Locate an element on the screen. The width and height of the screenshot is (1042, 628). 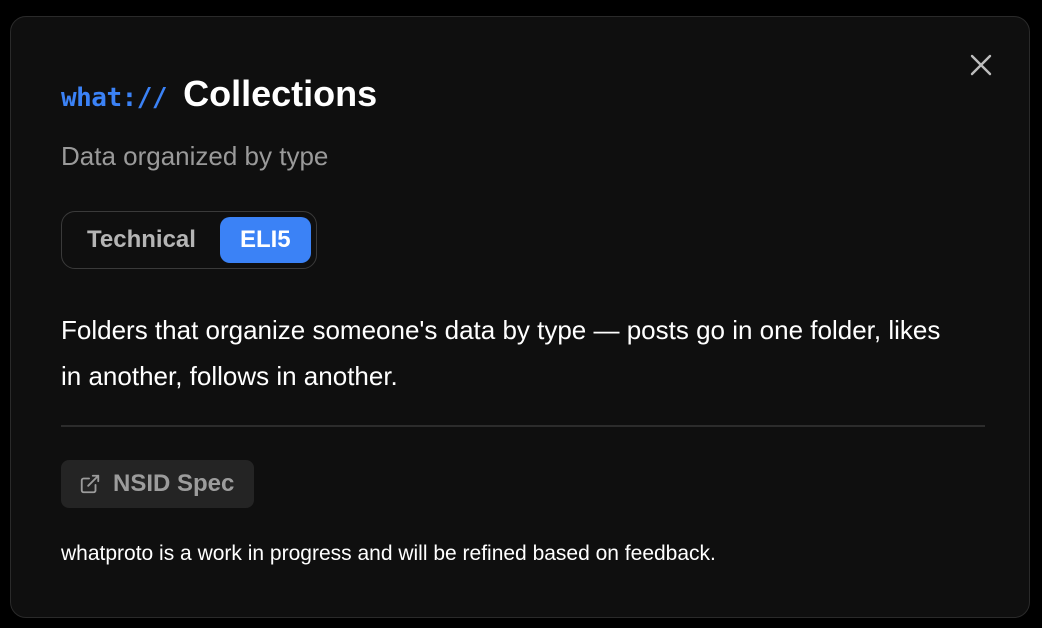
external-link-icon is located at coordinates (90, 484).